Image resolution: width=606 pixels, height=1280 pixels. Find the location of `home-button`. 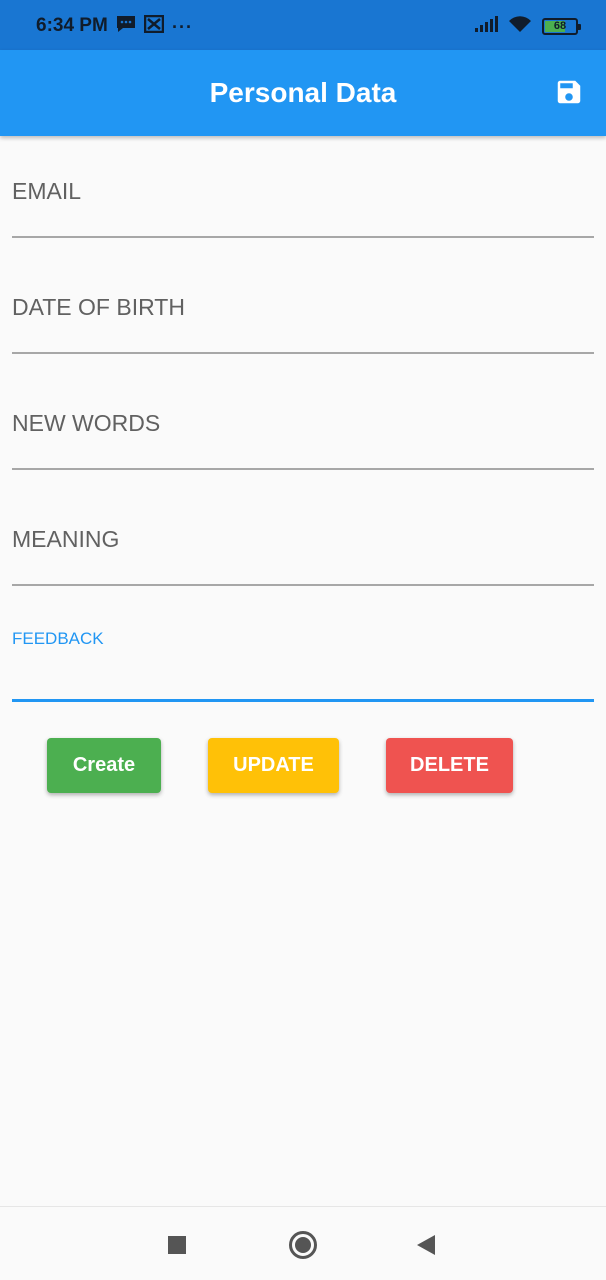

home-button is located at coordinates (303, 1245).